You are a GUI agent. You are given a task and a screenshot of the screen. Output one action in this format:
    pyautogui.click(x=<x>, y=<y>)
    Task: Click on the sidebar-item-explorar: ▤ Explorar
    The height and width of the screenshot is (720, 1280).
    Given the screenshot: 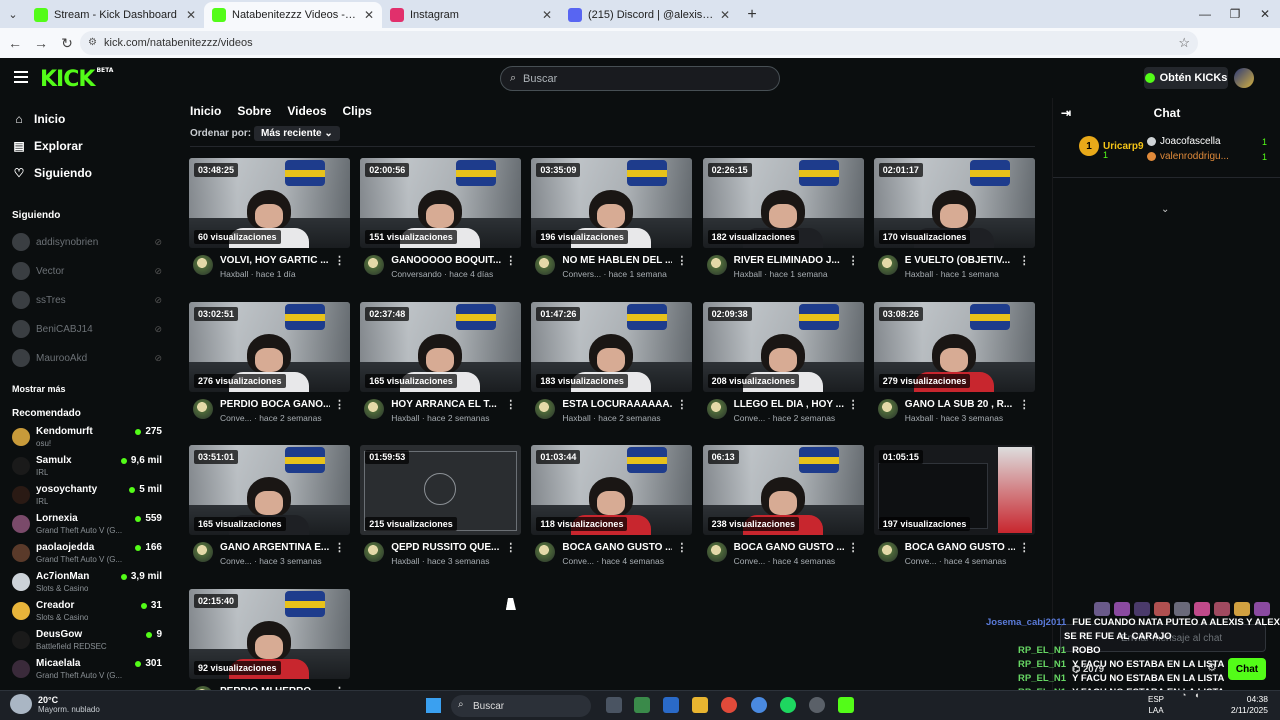 What is the action you would take?
    pyautogui.click(x=47, y=146)
    